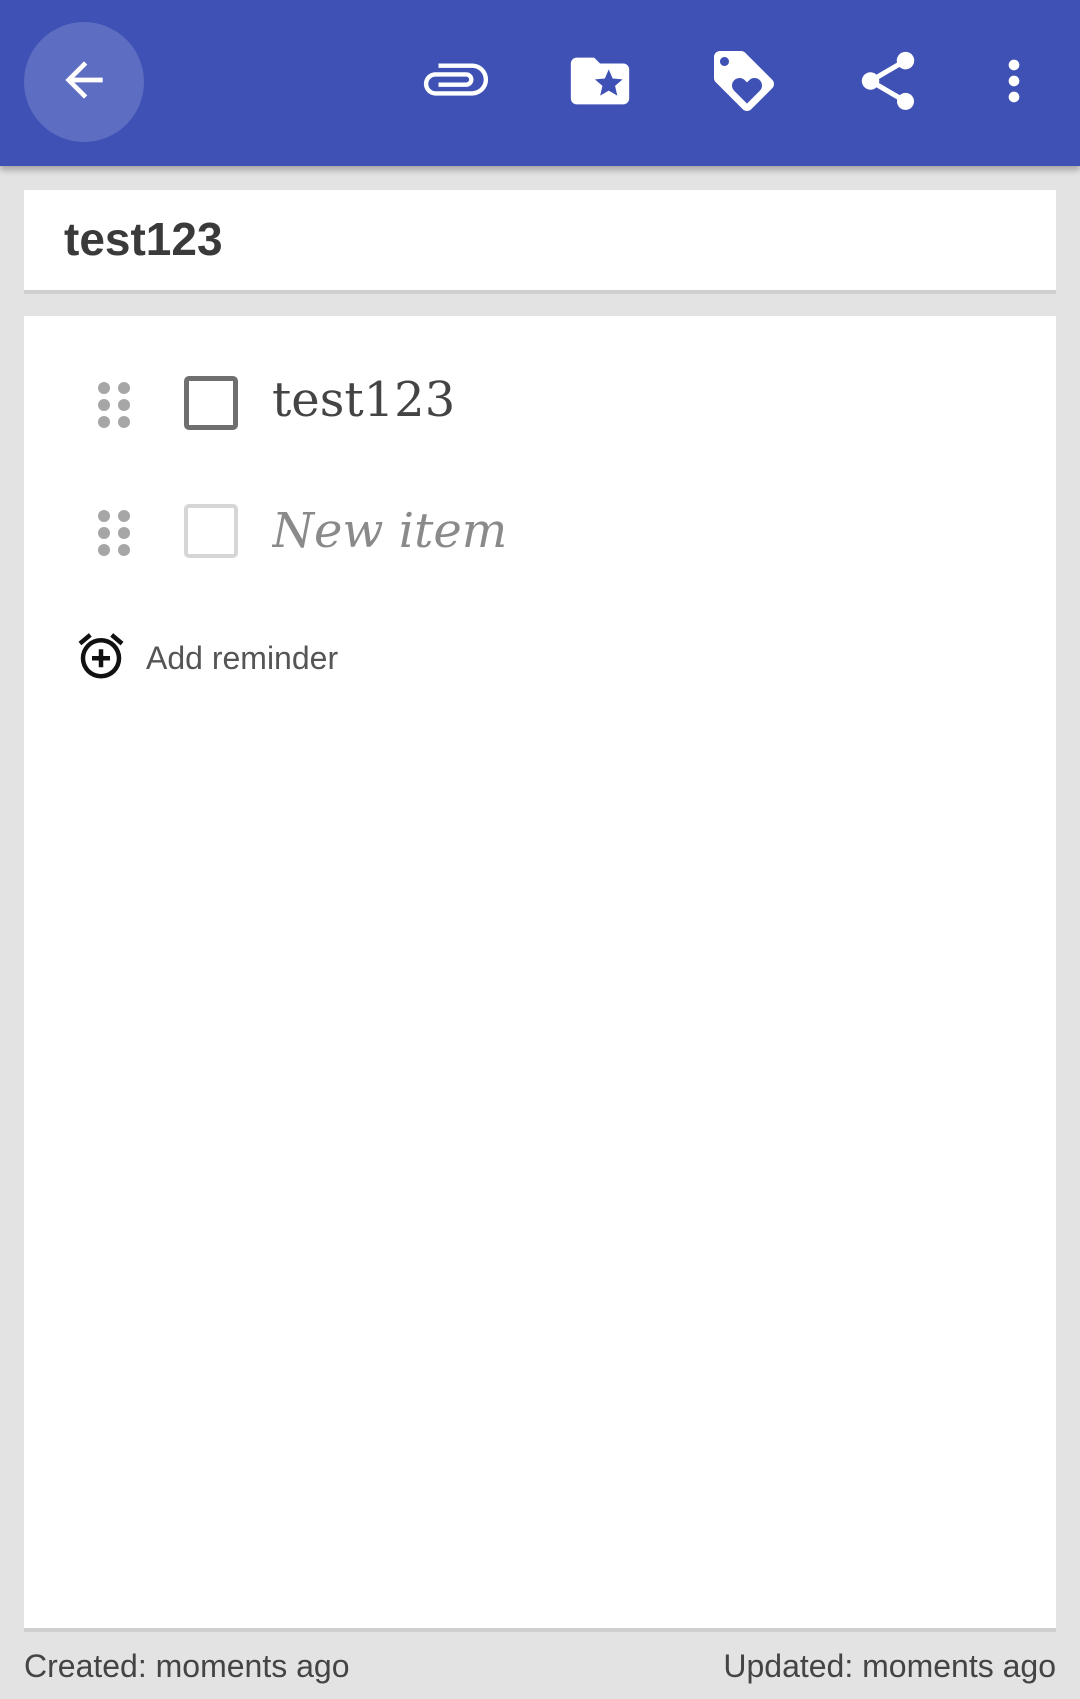 The width and height of the screenshot is (1080, 1699). Describe the element at coordinates (540, 404) in the screenshot. I see `checklist-item: test123` at that location.